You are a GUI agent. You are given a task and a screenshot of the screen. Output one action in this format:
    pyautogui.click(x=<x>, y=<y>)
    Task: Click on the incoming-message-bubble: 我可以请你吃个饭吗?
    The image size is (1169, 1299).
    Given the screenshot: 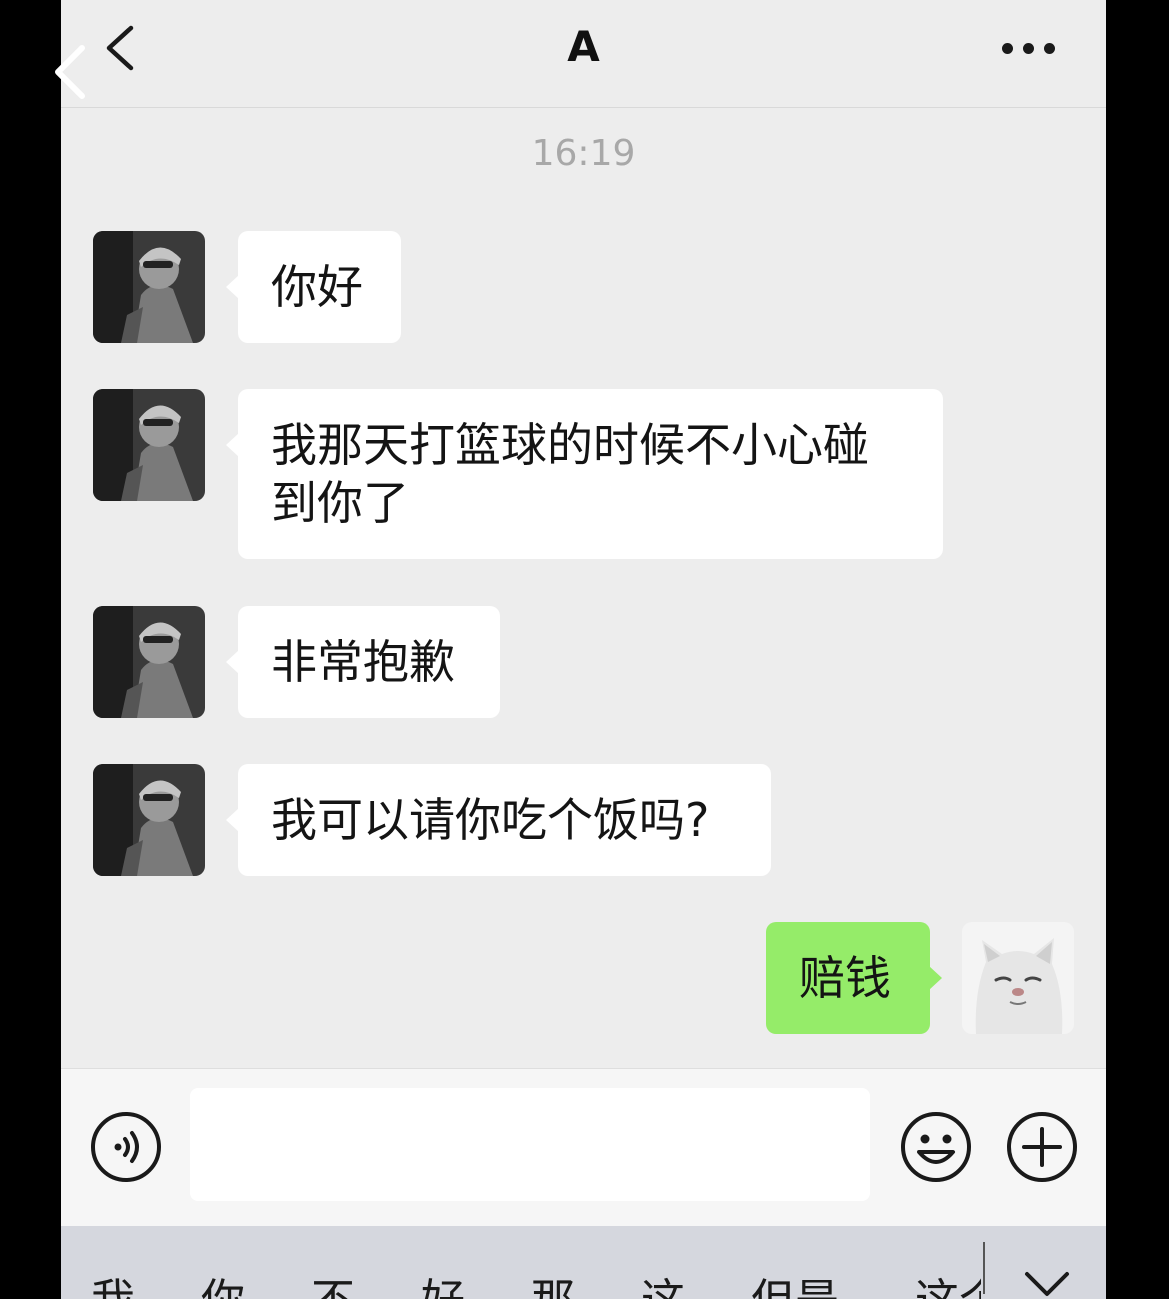 What is the action you would take?
    pyautogui.click(x=498, y=820)
    